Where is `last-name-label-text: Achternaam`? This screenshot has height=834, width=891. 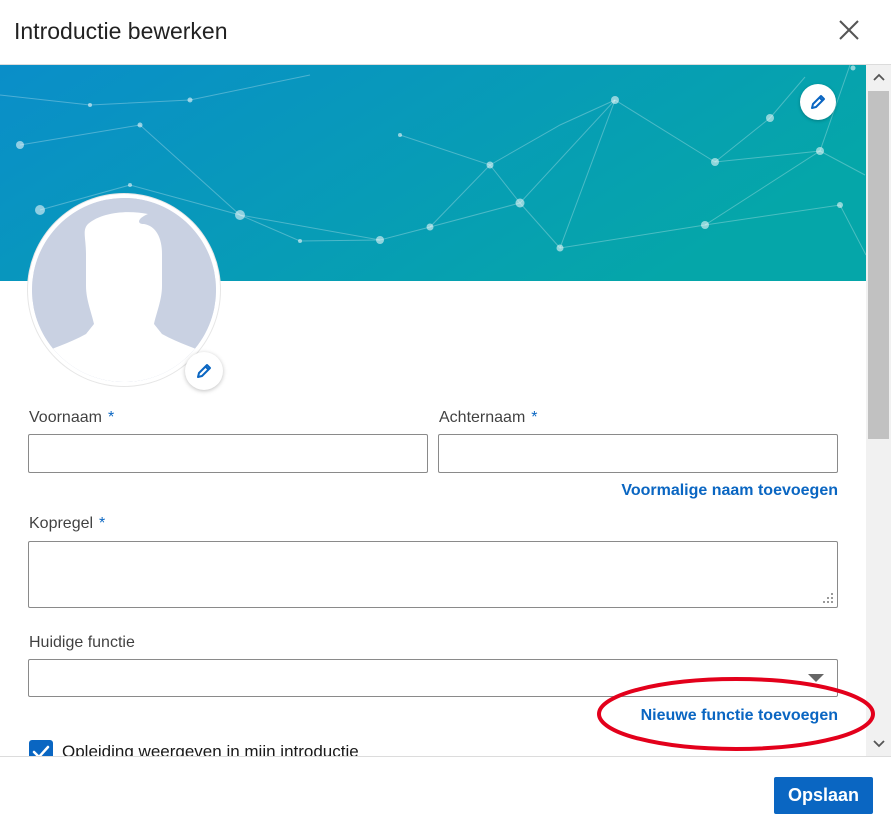 last-name-label-text: Achternaam is located at coordinates (482, 417).